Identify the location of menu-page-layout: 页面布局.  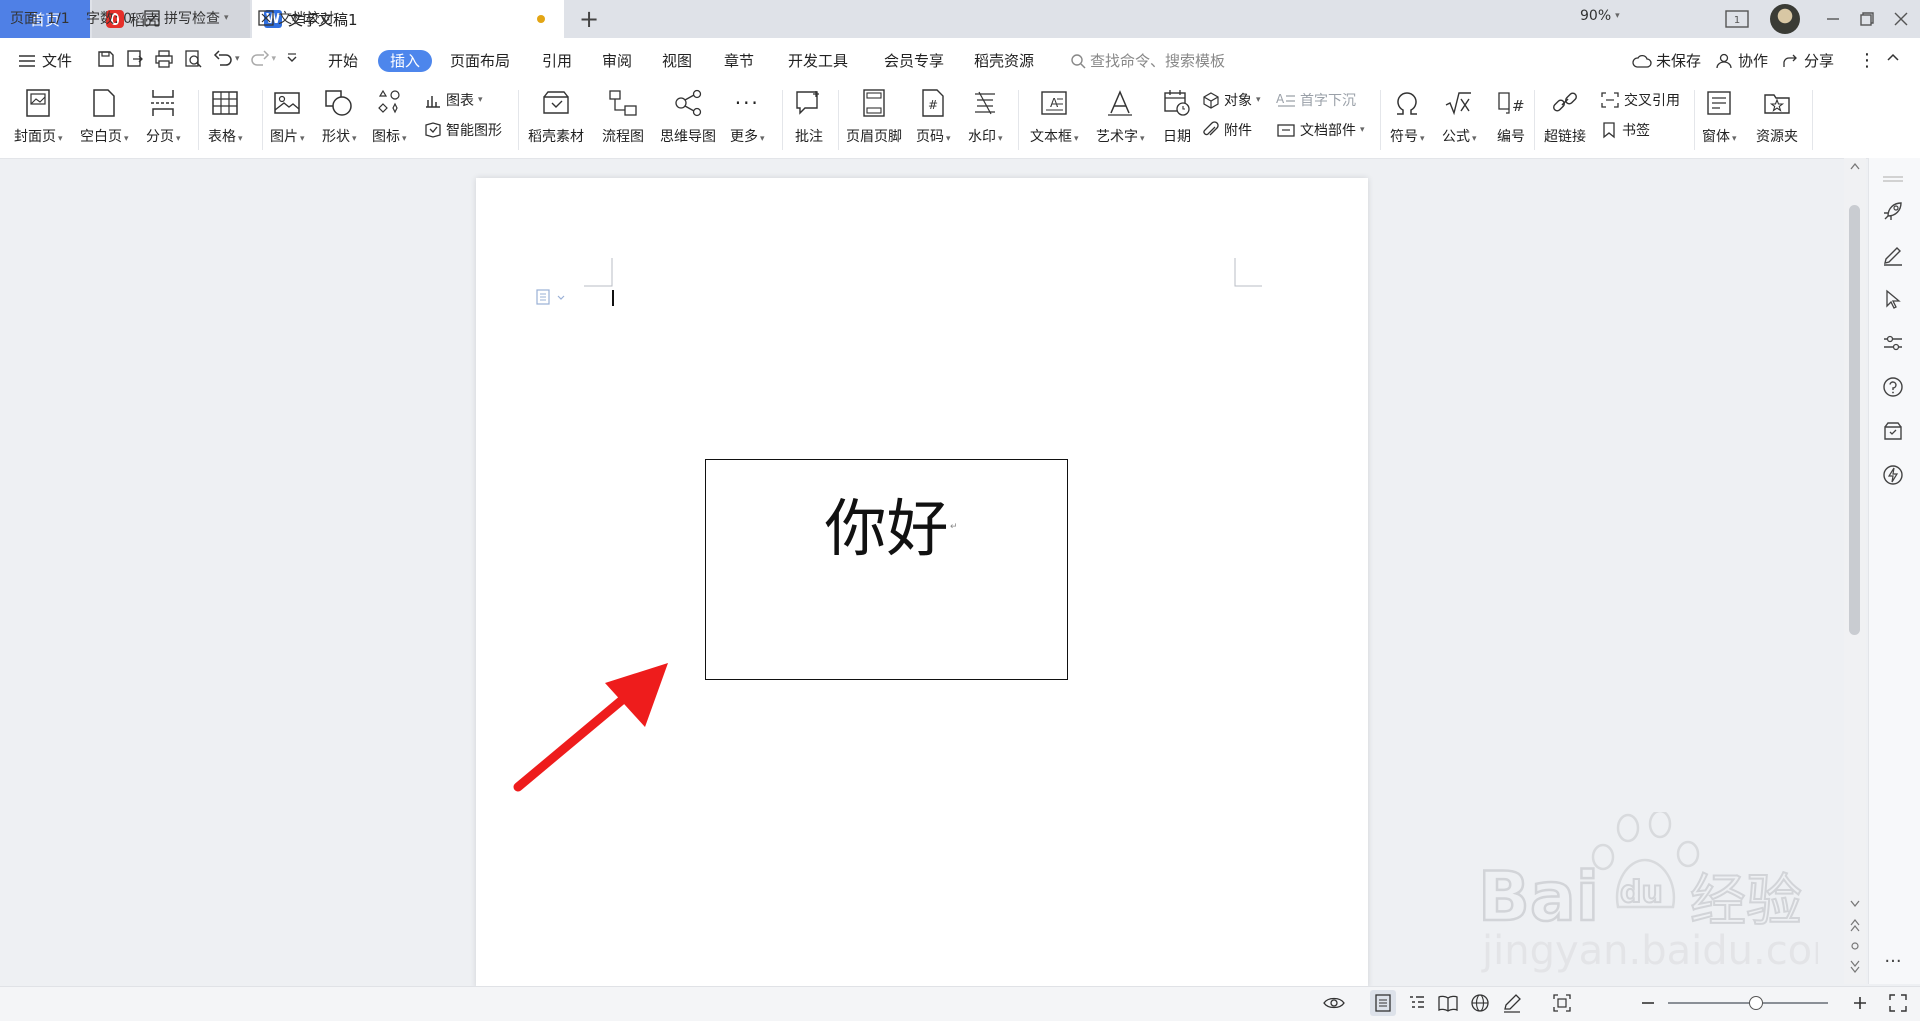
(480, 61).